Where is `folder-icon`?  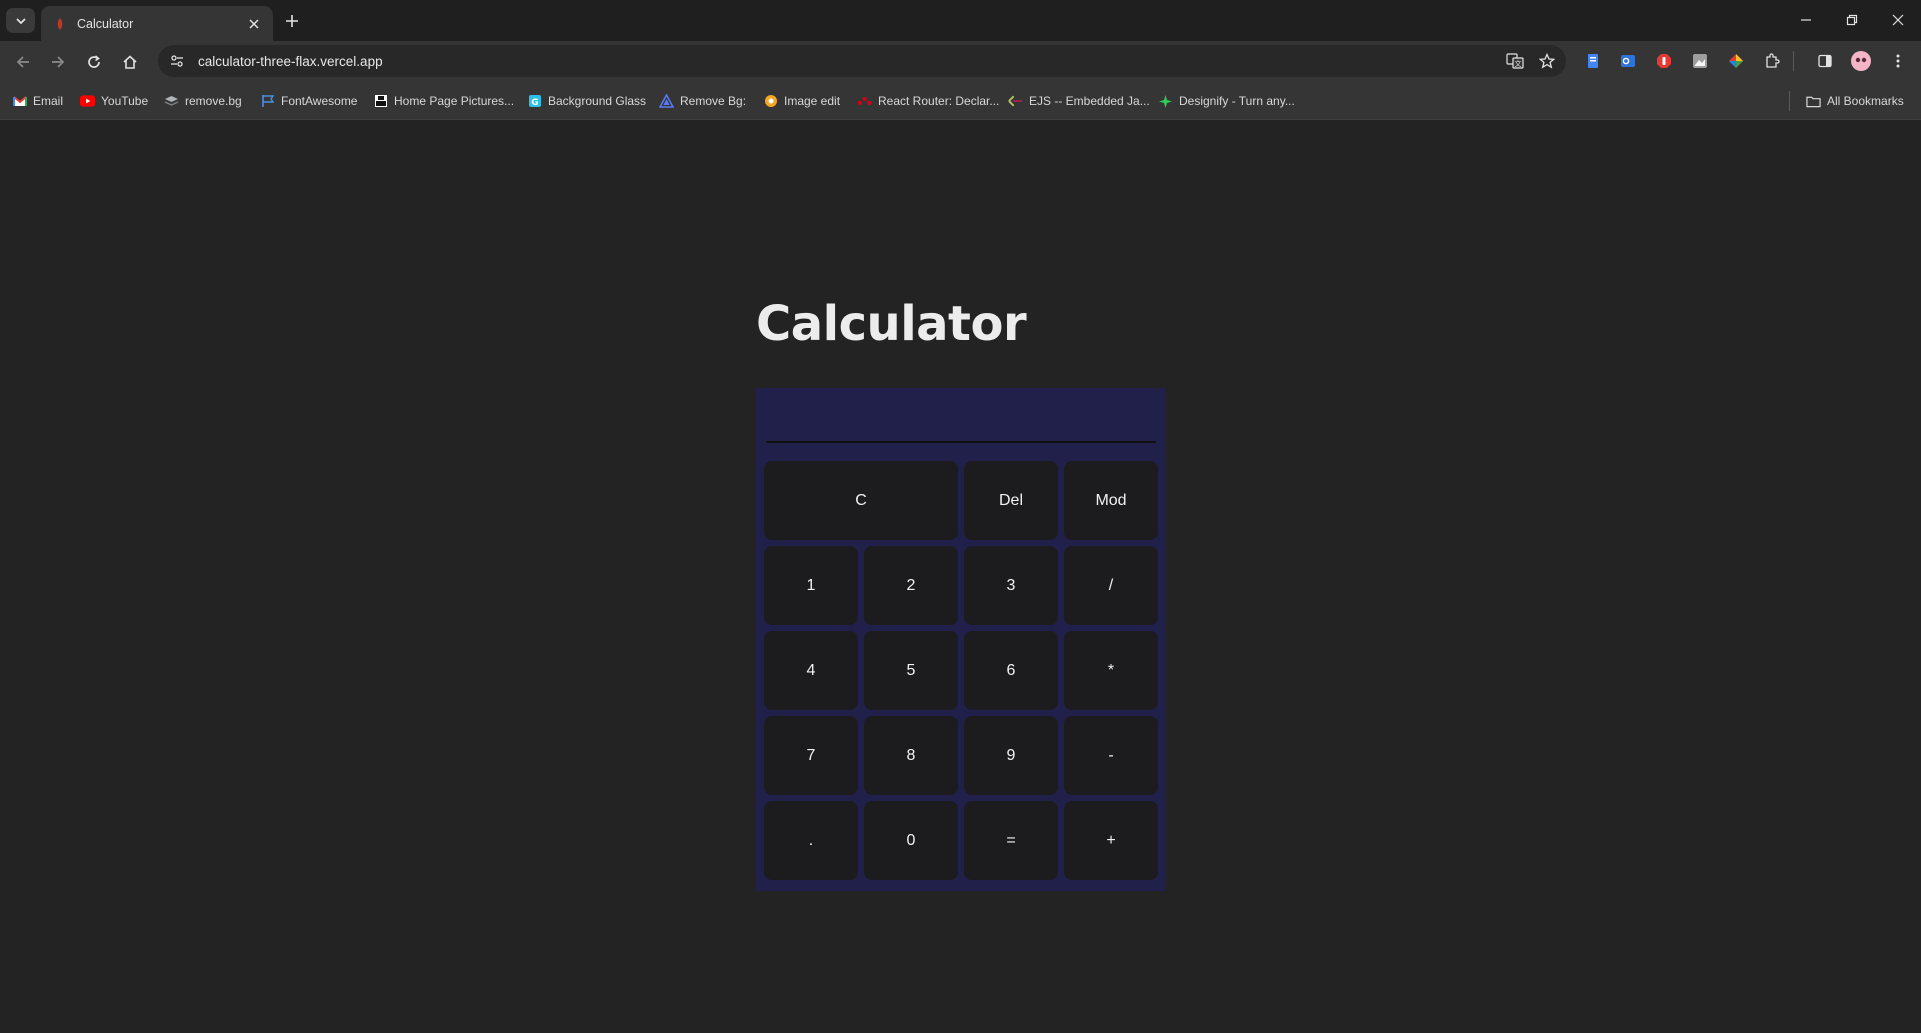
folder-icon is located at coordinates (1813, 101).